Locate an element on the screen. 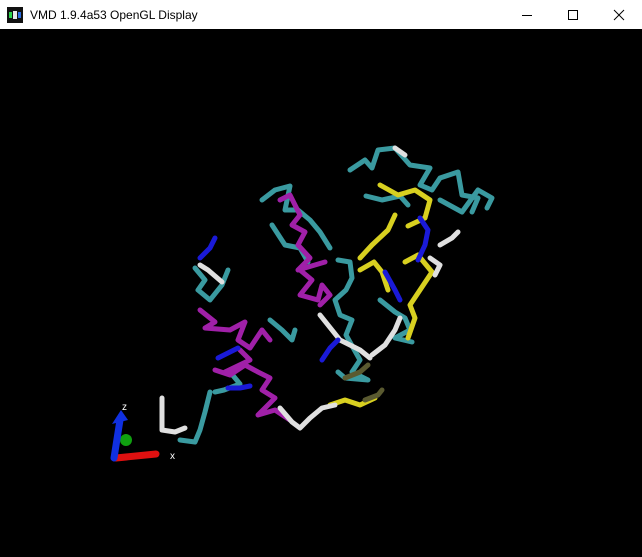  y-axis-arrow is located at coordinates (126, 440).